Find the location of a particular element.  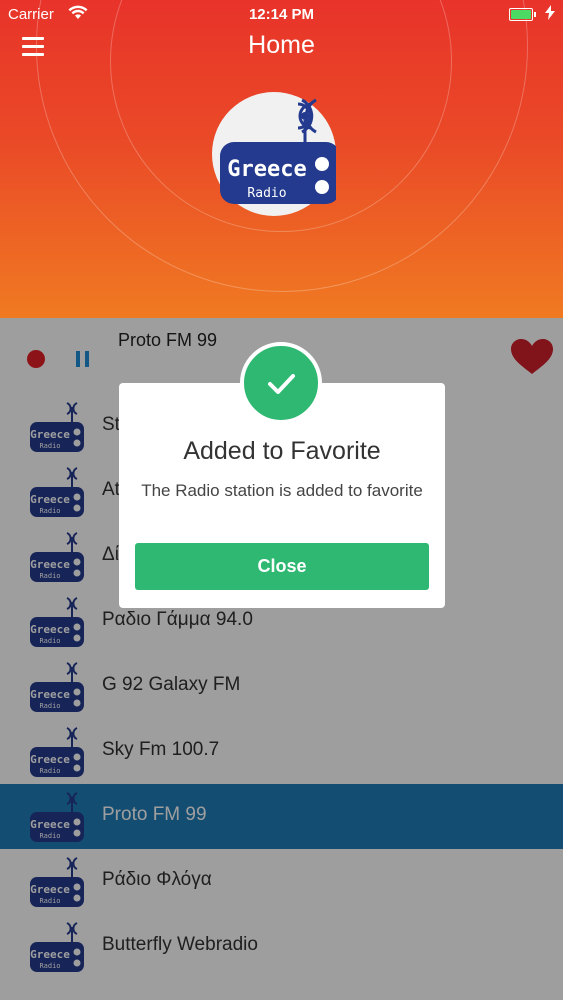

dialog-title: Added to Favorite is located at coordinates (282, 451).